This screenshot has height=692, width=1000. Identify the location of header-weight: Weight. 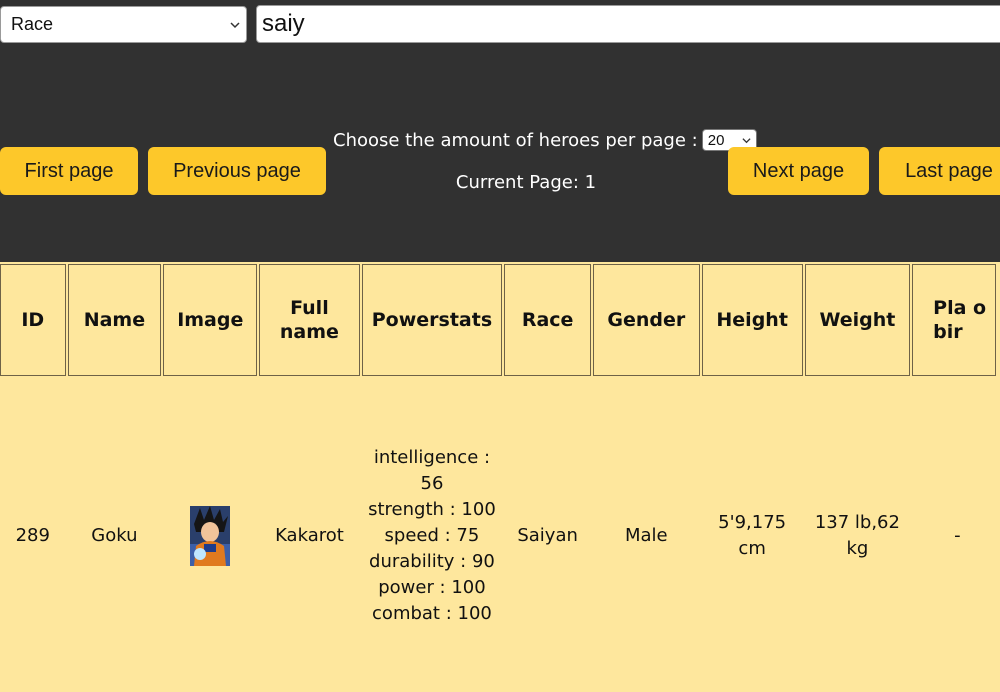
(857, 320).